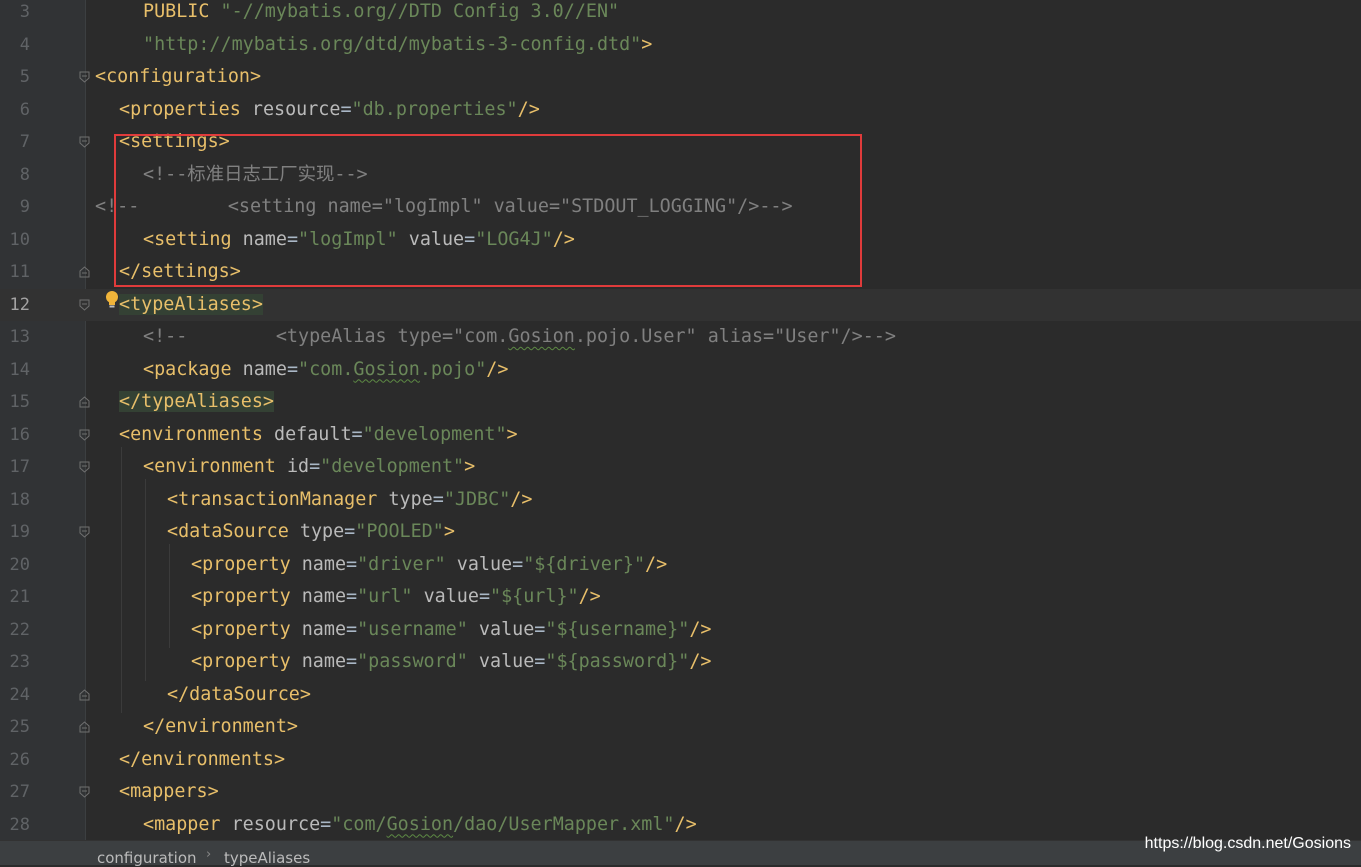 Image resolution: width=1361 pixels, height=867 pixels. Describe the element at coordinates (680, 727) in the screenshot. I see `code-line: 25 </environment>` at that location.